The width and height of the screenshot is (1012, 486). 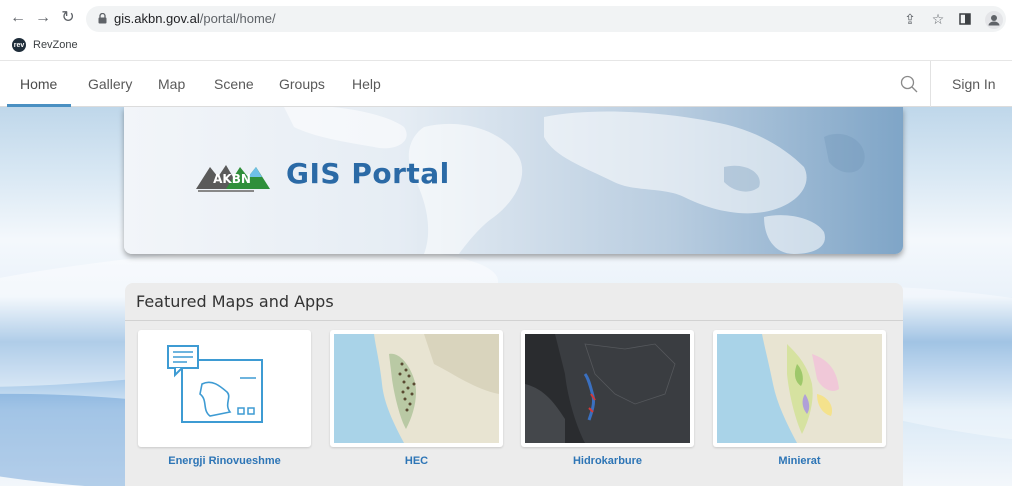 I want to click on forward-arrow-icon: →, so click(x=43, y=18).